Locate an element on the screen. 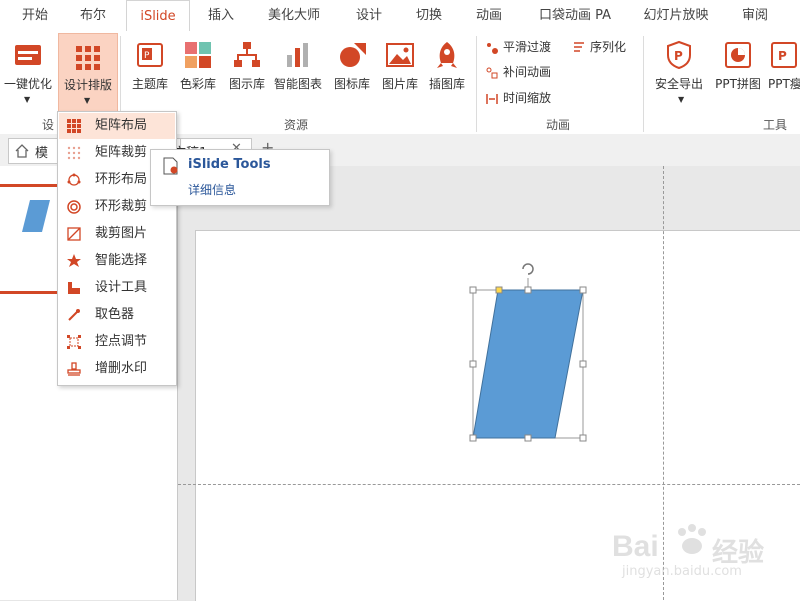  tab-review: 审阅 is located at coordinates (755, 15).